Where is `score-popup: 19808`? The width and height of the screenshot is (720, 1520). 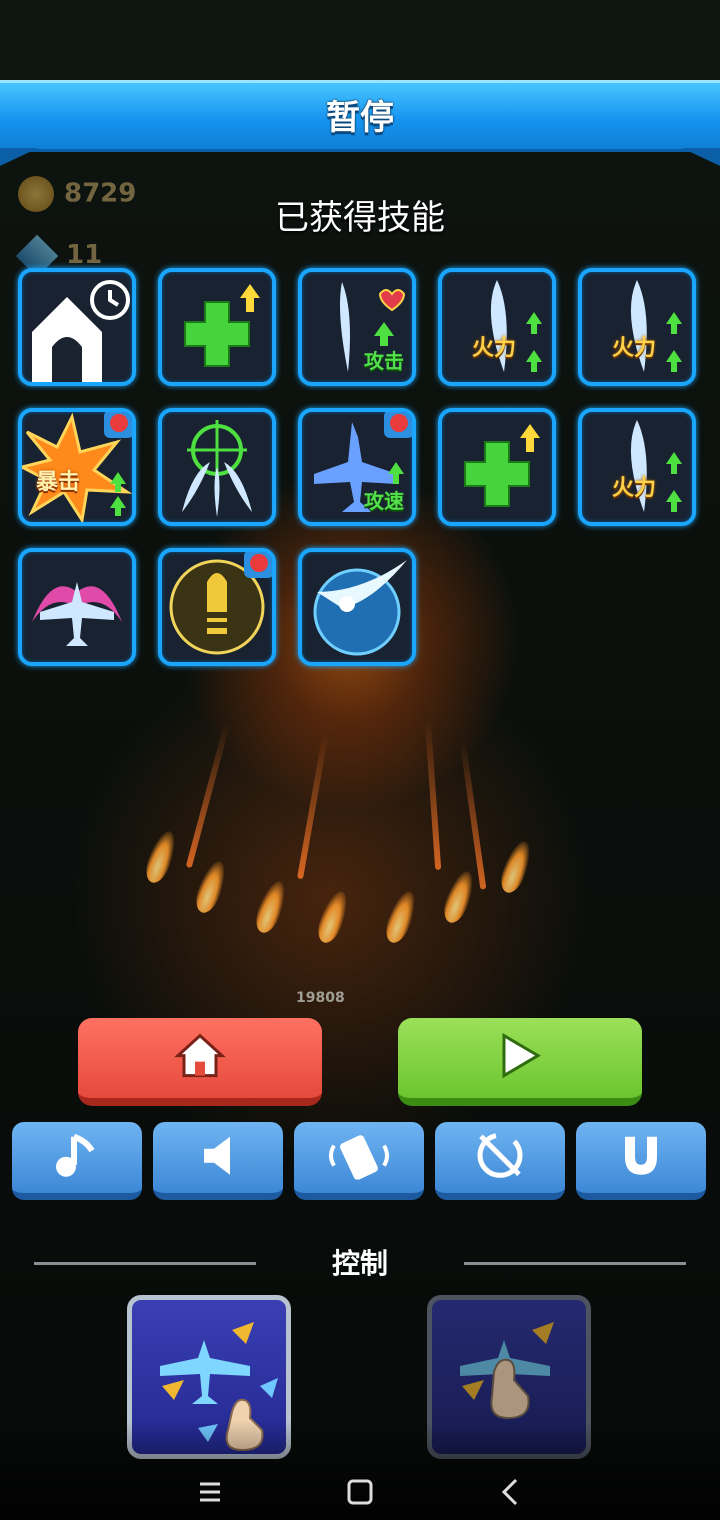 score-popup: 19808 is located at coordinates (320, 998).